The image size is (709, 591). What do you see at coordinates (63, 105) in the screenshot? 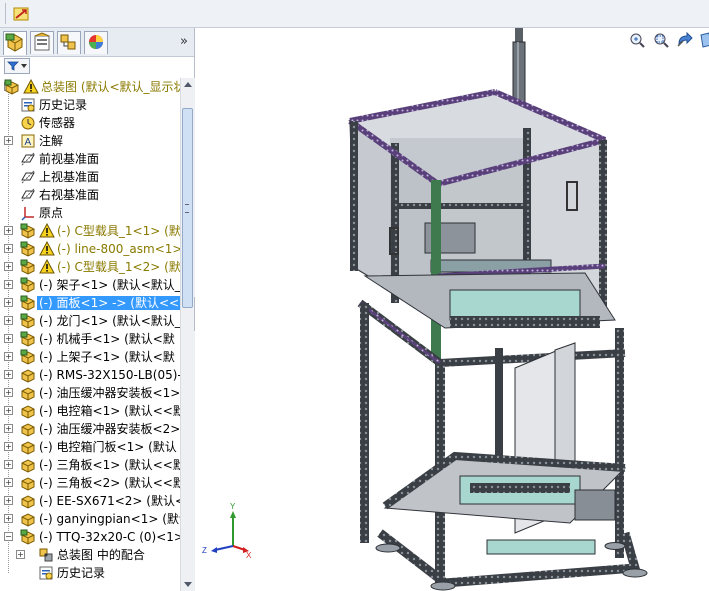
I see `tree-item-label: 历史记录` at bounding box center [63, 105].